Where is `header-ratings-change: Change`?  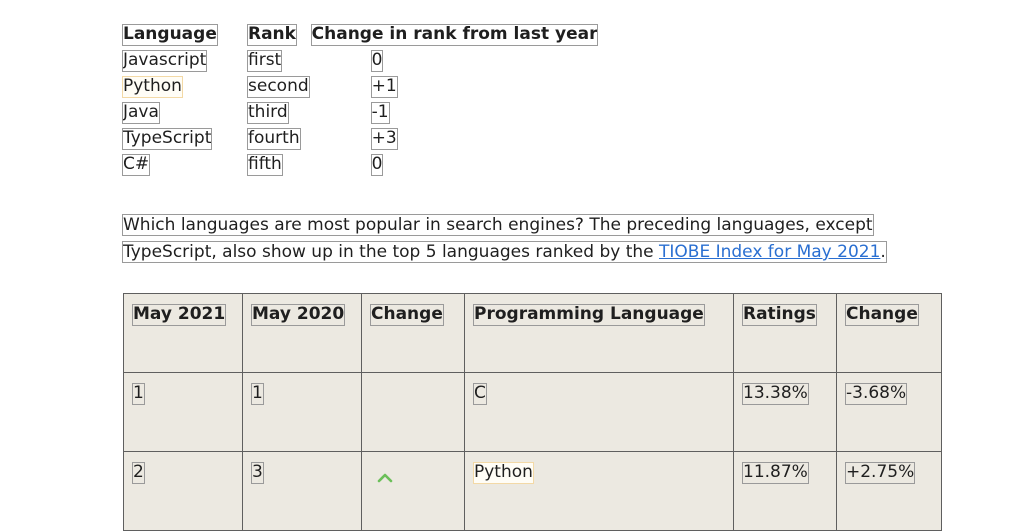
header-ratings-change: Change is located at coordinates (889, 333).